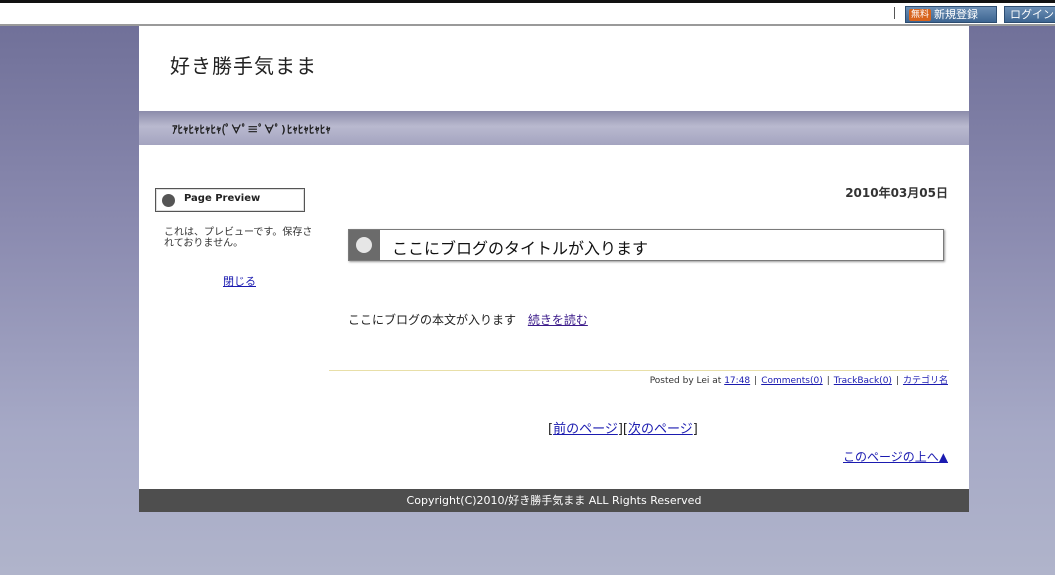  Describe the element at coordinates (685, 381) in the screenshot. I see `posted-by-text: Posted by Lei at` at that location.